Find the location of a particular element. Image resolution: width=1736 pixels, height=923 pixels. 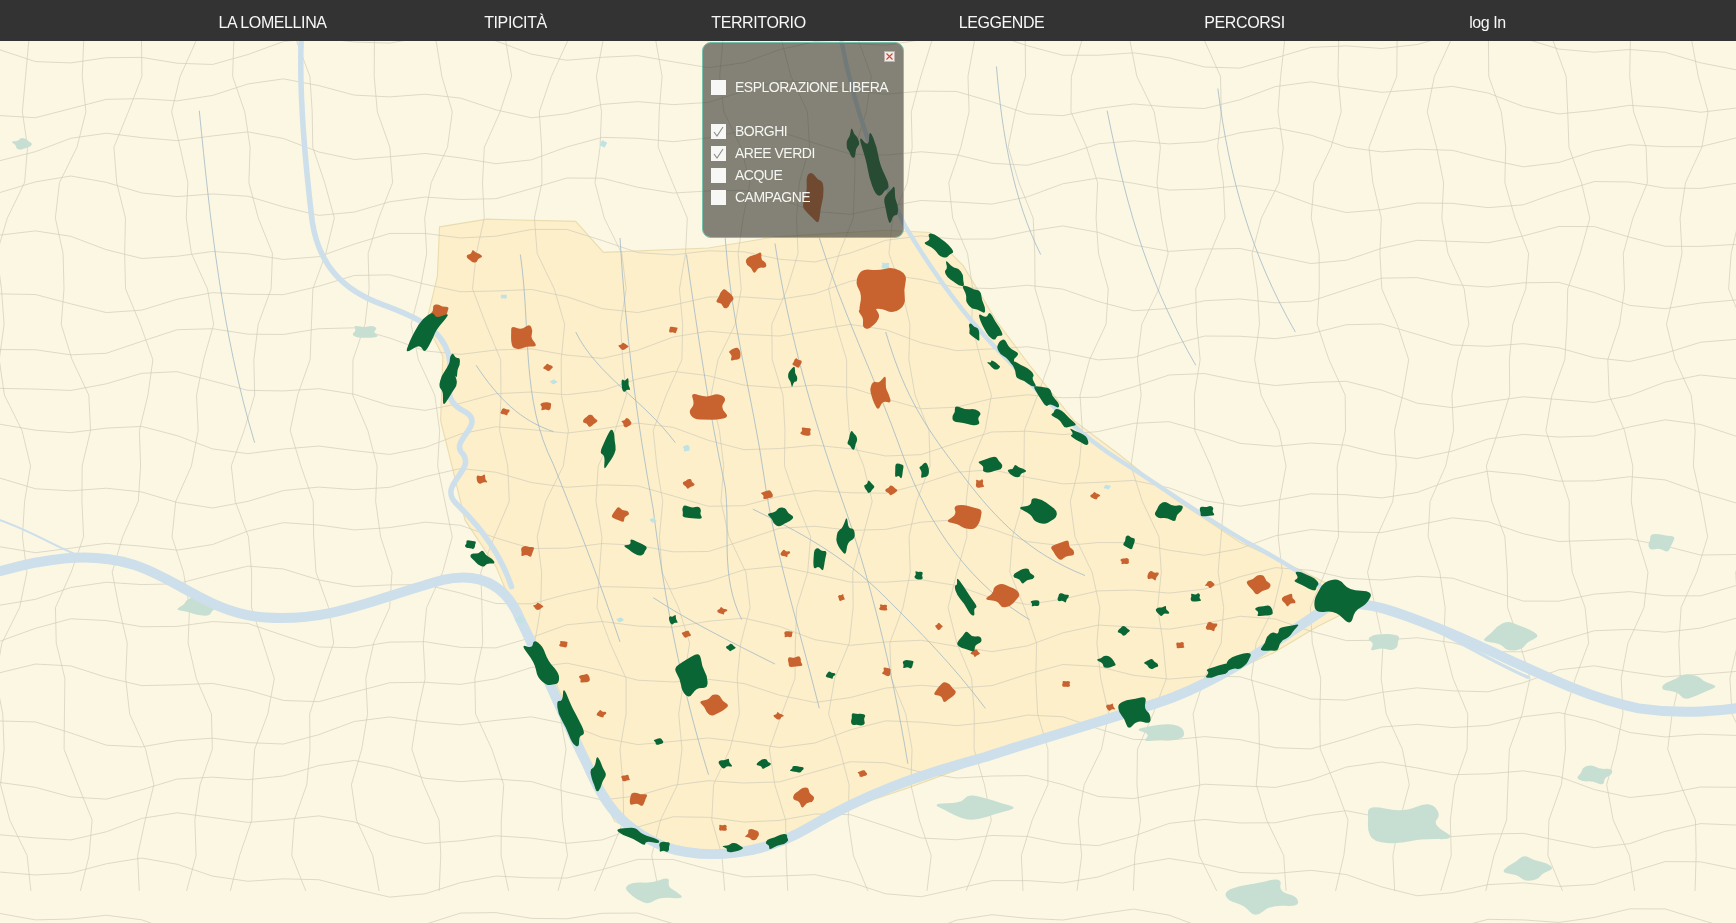

option-label: ESPLORAZIONE LIBERA is located at coordinates (812, 87).